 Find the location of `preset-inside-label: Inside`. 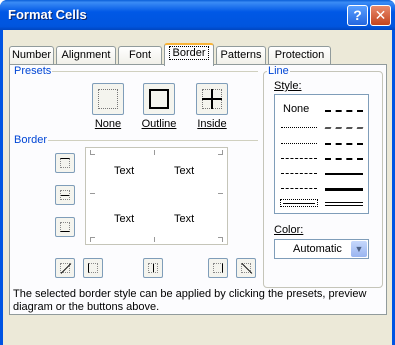

preset-inside-label: Inside is located at coordinates (212, 124).